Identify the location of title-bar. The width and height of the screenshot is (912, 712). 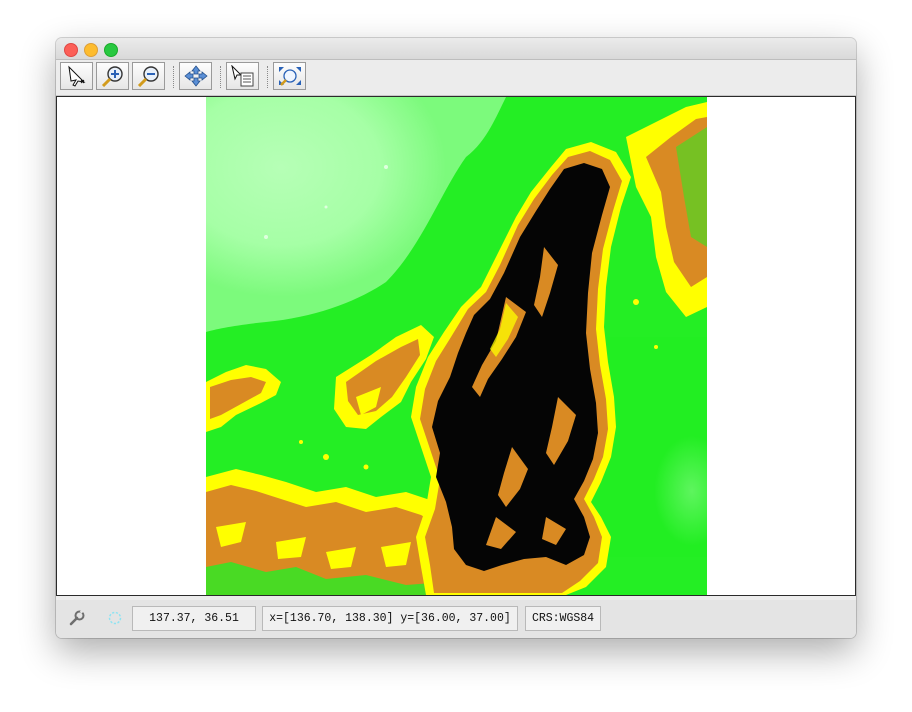
(456, 49).